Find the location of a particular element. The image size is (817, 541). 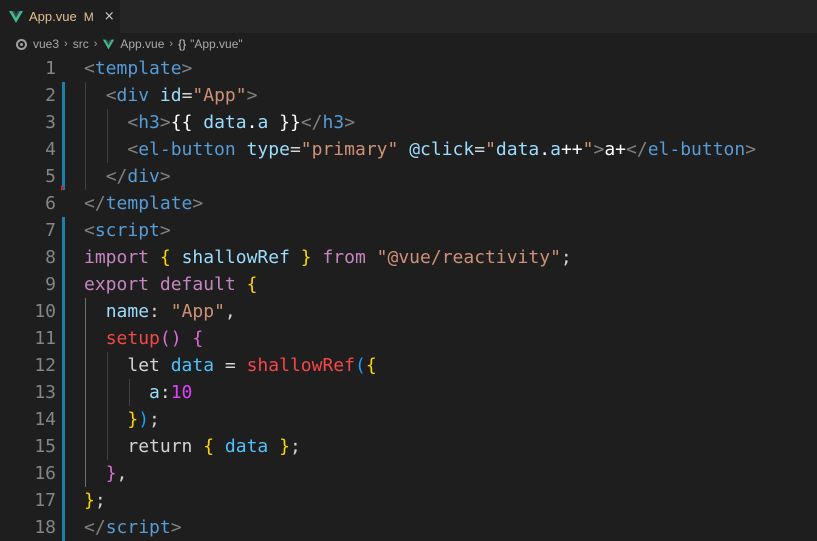

code-line: 14 }); is located at coordinates (408, 419).